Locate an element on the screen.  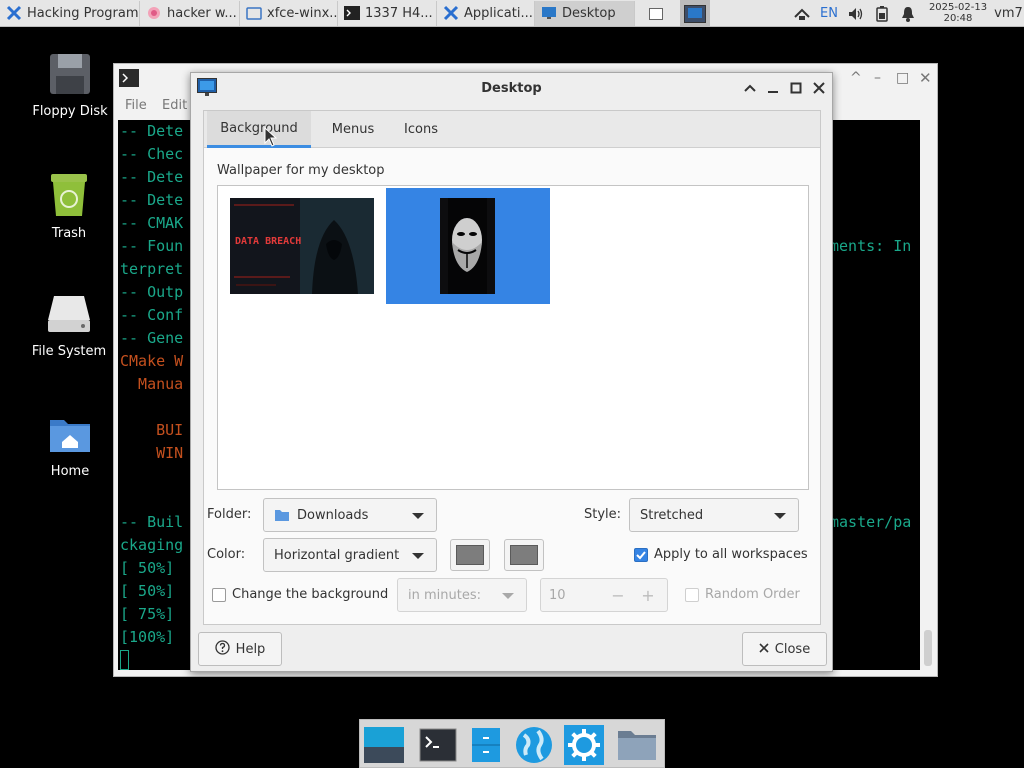
notification-bell-icon is located at coordinates (908, 13).